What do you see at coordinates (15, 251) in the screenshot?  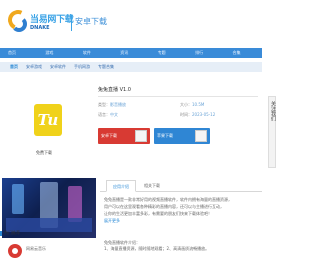 I see `recommended-app-icon` at bounding box center [15, 251].